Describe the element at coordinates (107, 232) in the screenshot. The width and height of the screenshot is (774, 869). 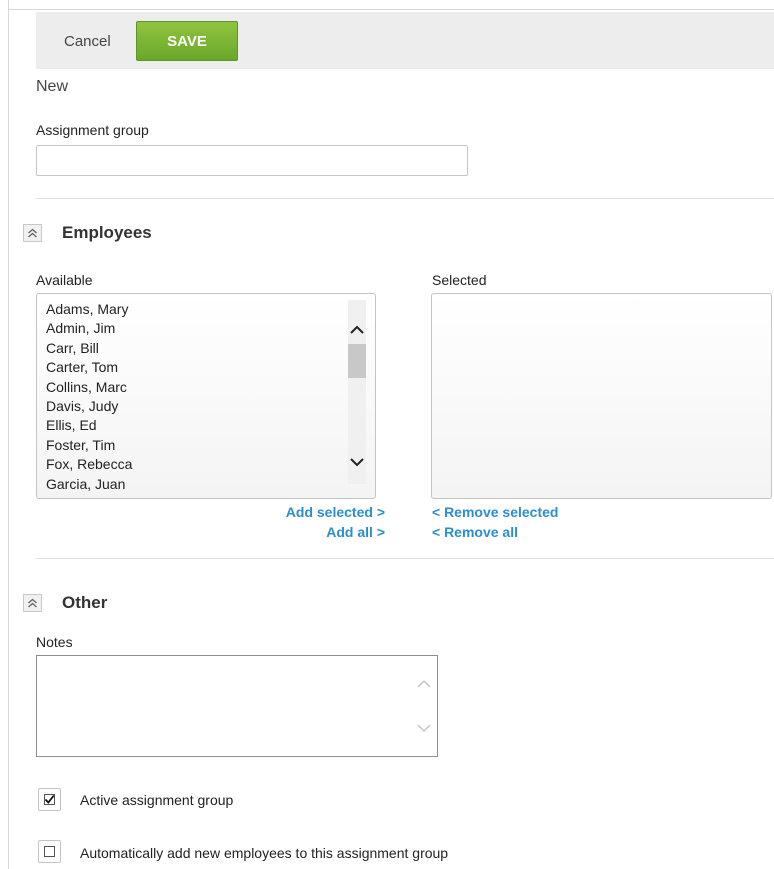
I see `employees-section-title: Employees` at that location.